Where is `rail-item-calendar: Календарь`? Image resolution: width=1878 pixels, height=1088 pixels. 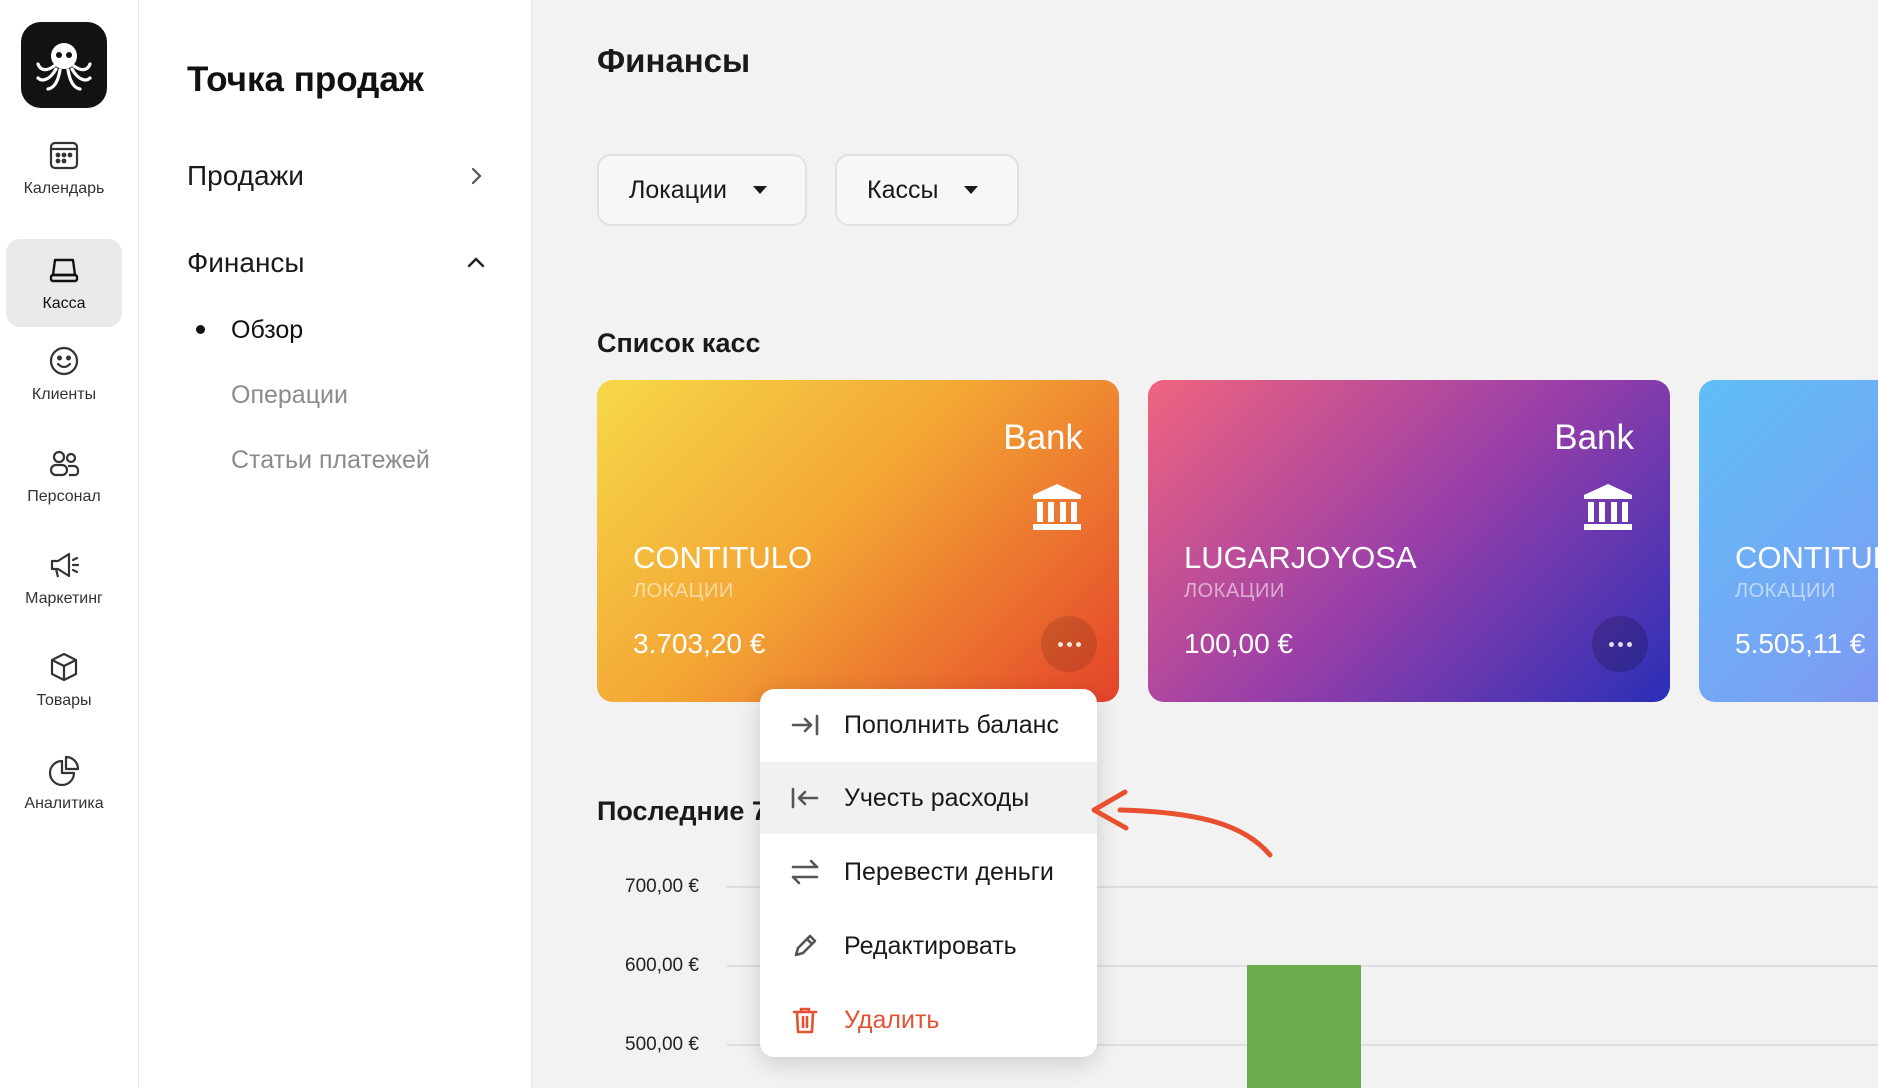
rail-item-calendar: Календарь is located at coordinates (64, 168).